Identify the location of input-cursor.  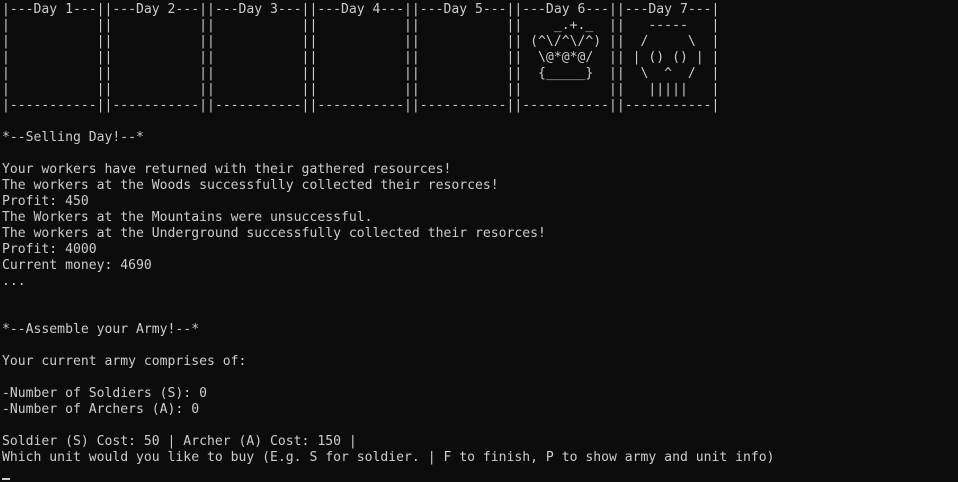
(6, 479).